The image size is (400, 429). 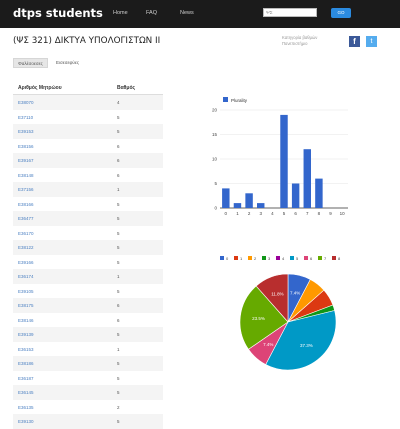 What do you see at coordinates (26, 247) in the screenshot?
I see `registration-link: Ε38122` at bounding box center [26, 247].